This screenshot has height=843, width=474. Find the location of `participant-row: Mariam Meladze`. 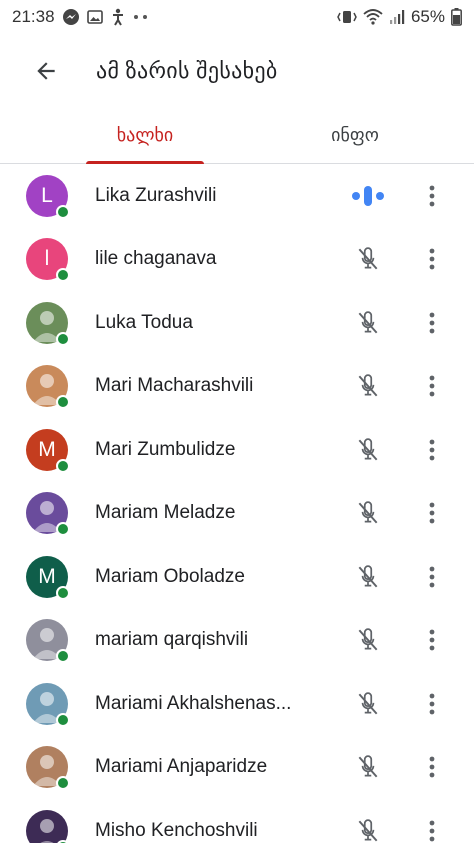

participant-row: Mariam Meladze is located at coordinates (237, 514).